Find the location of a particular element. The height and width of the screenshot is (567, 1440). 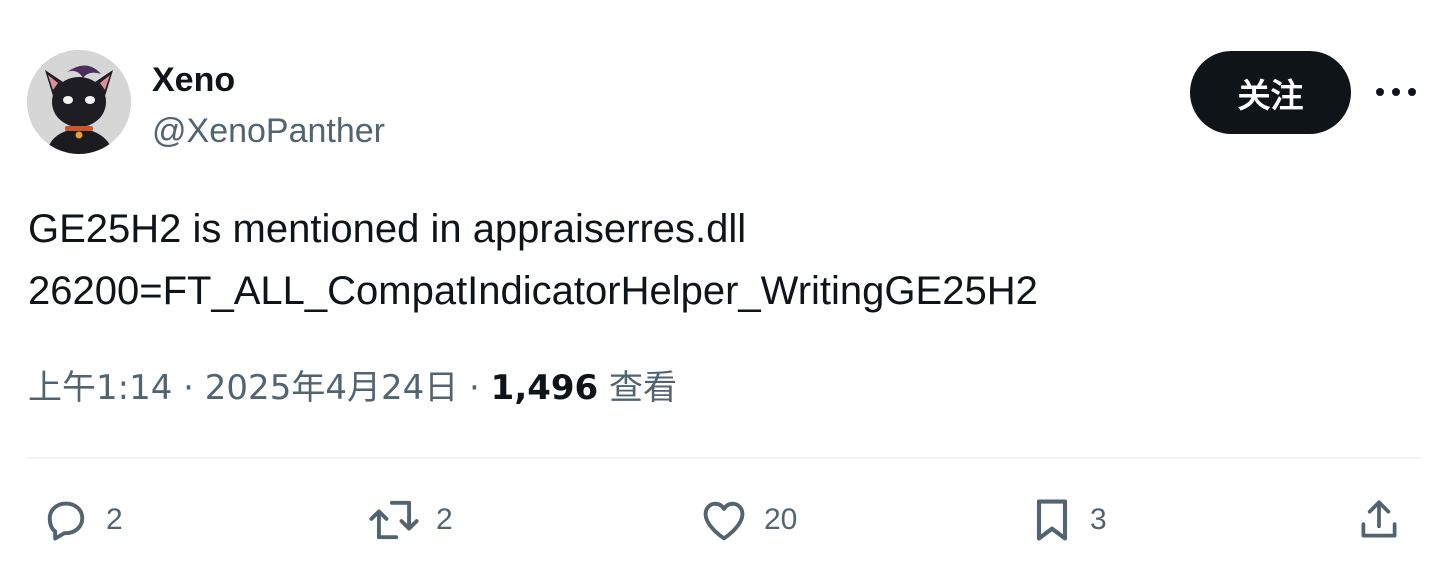

divider is located at coordinates (724, 458).